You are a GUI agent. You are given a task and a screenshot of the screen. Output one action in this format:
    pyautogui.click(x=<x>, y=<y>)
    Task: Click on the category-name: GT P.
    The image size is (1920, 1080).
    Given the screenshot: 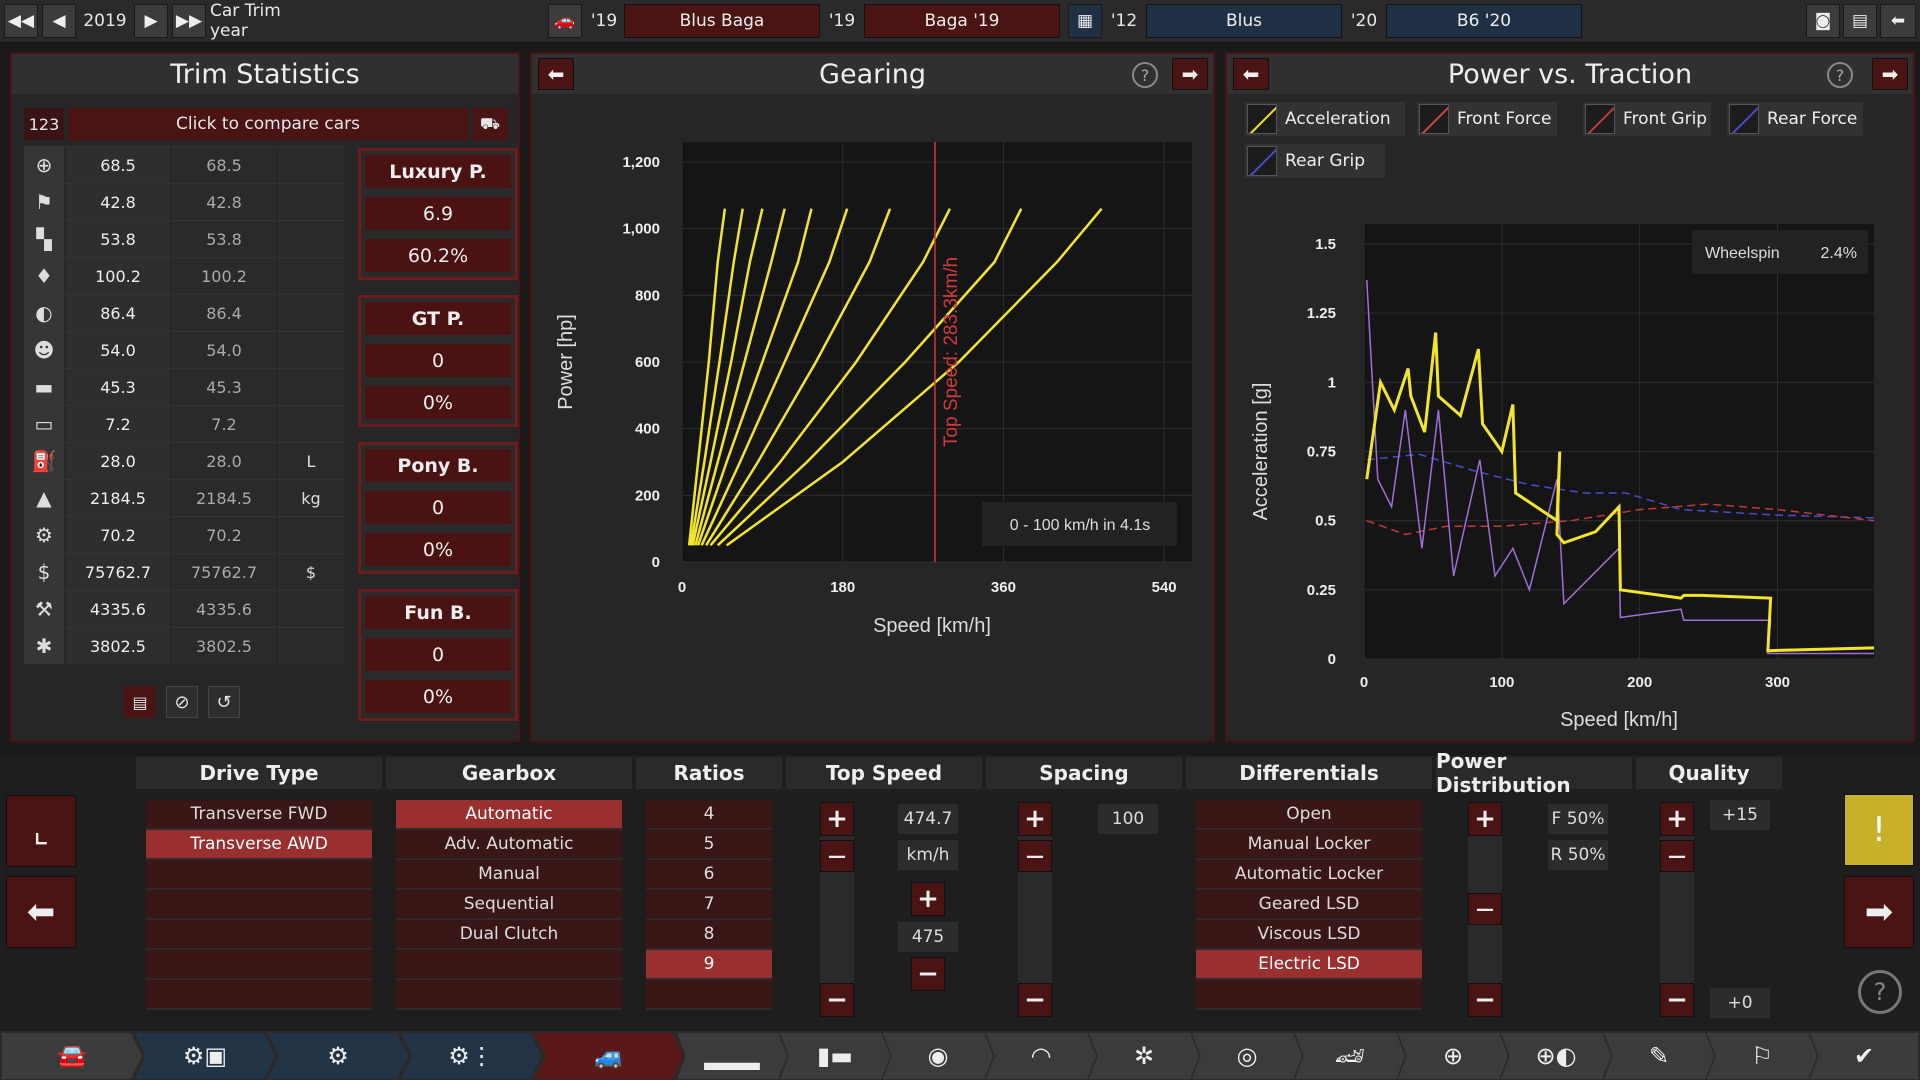 What is the action you would take?
    pyautogui.click(x=438, y=318)
    